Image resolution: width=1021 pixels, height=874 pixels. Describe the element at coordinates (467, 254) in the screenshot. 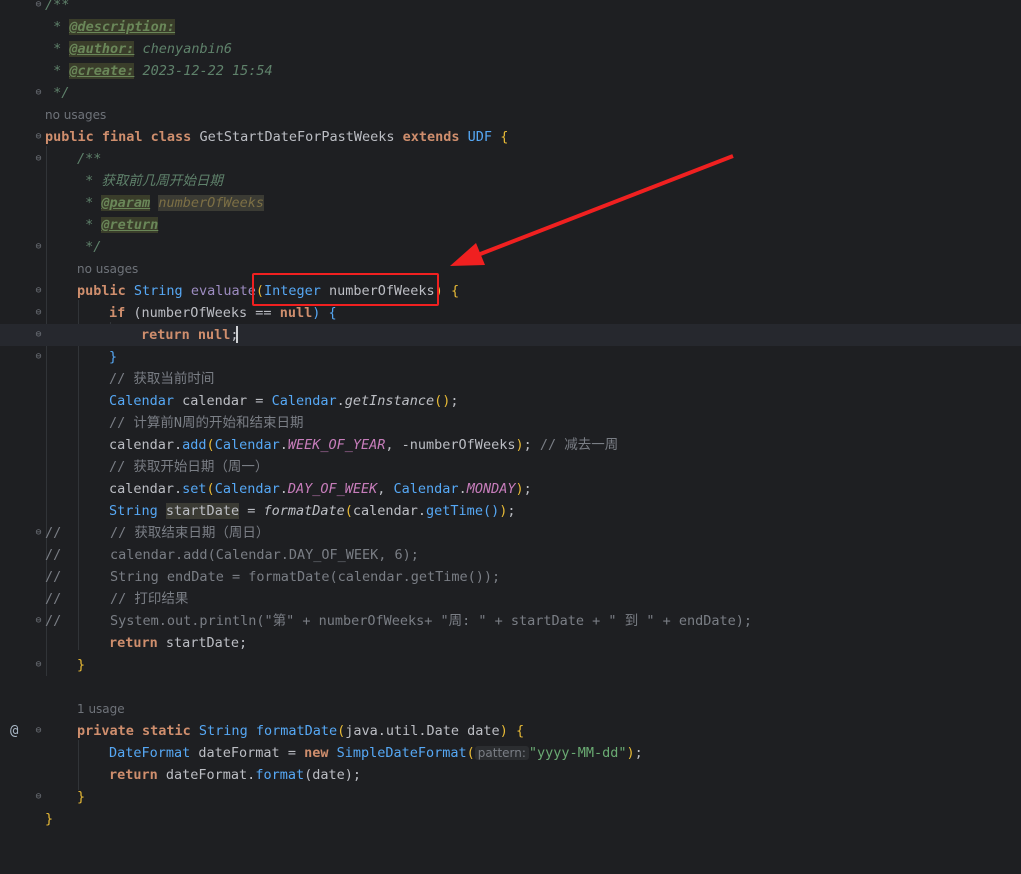

I see `arrow-head` at that location.